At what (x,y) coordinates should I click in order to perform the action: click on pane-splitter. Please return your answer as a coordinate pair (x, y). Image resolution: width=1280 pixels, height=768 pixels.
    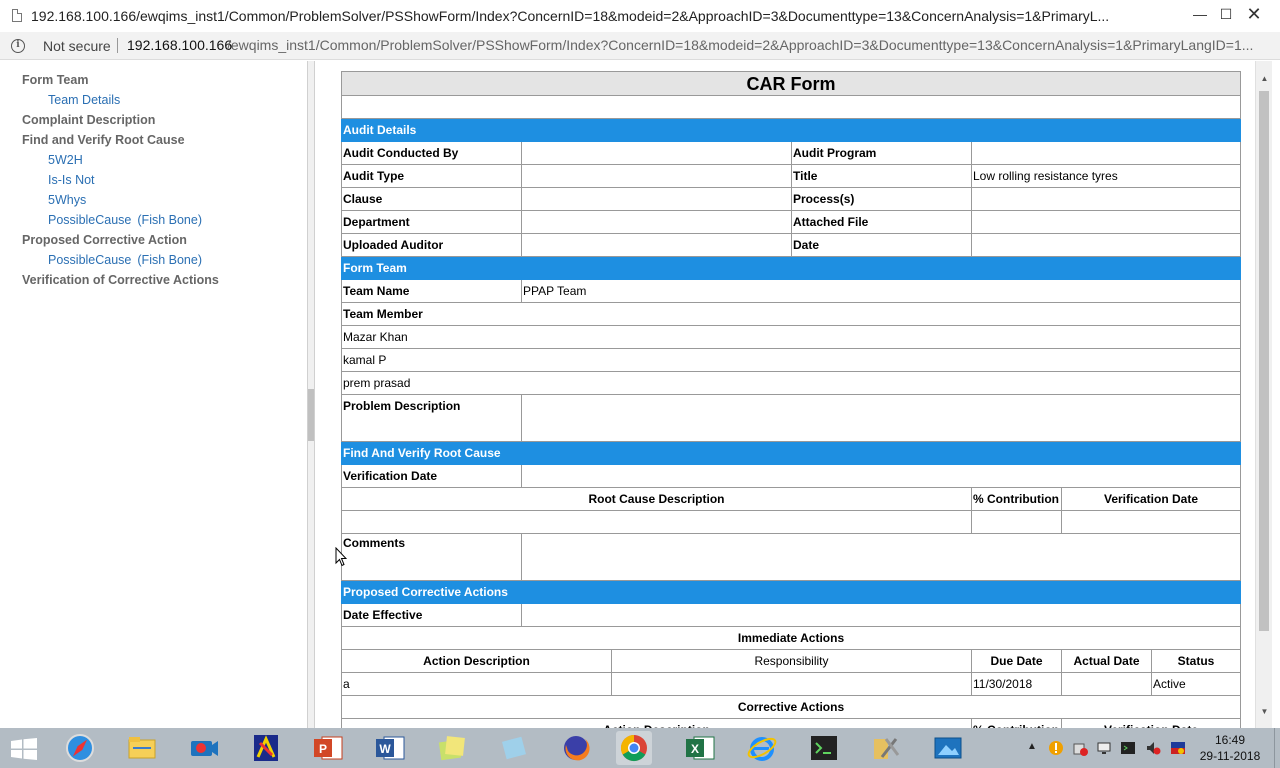
    Looking at the image, I should click on (311, 394).